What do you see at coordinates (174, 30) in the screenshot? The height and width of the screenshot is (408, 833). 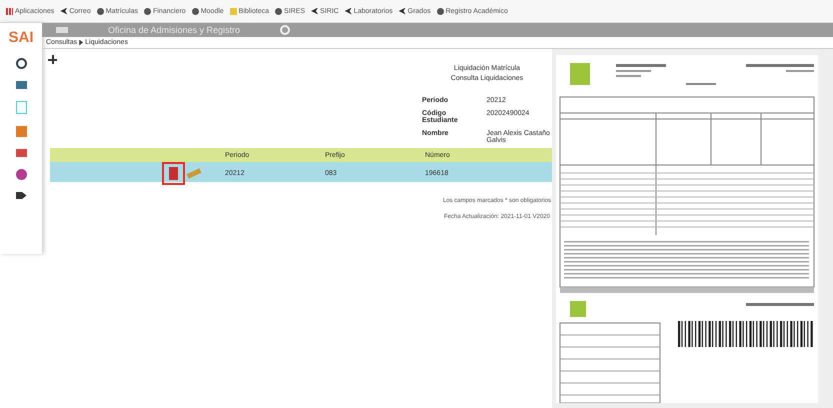 I see `header-title: Oficina de Admisiones y Registro` at bounding box center [174, 30].